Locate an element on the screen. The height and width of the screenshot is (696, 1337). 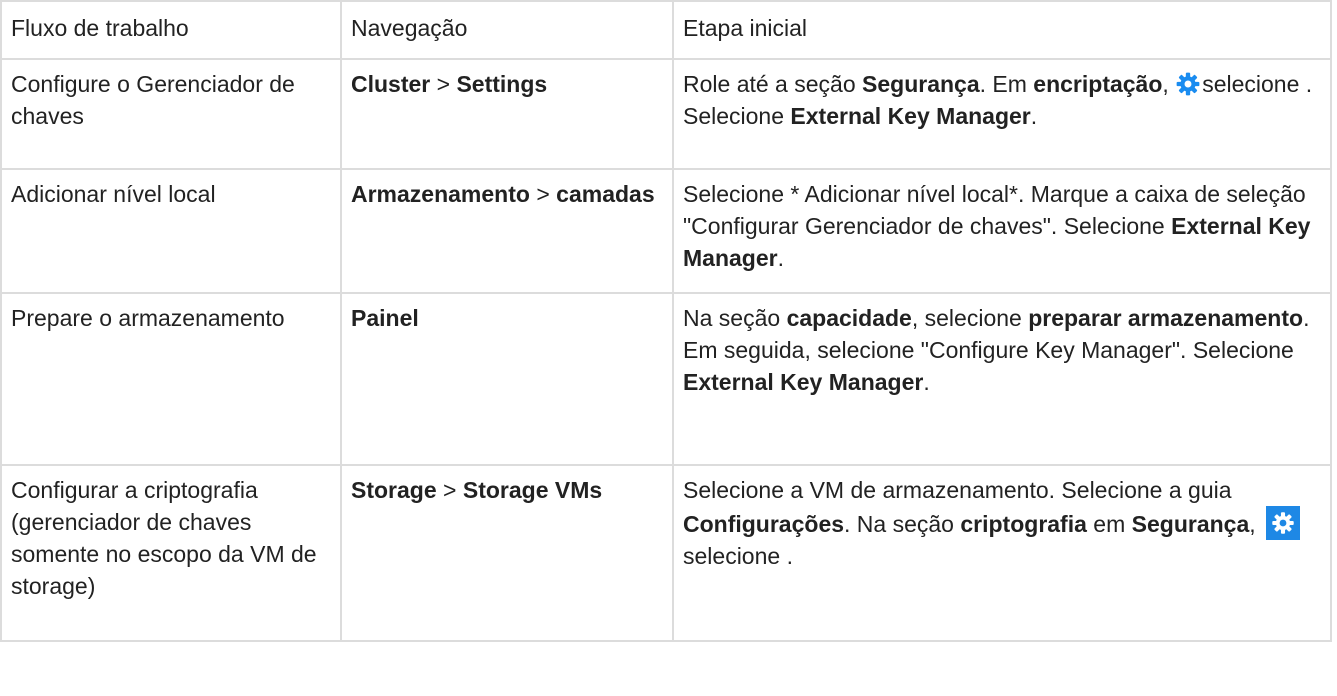
step-text: selecione . is located at coordinates (738, 556).